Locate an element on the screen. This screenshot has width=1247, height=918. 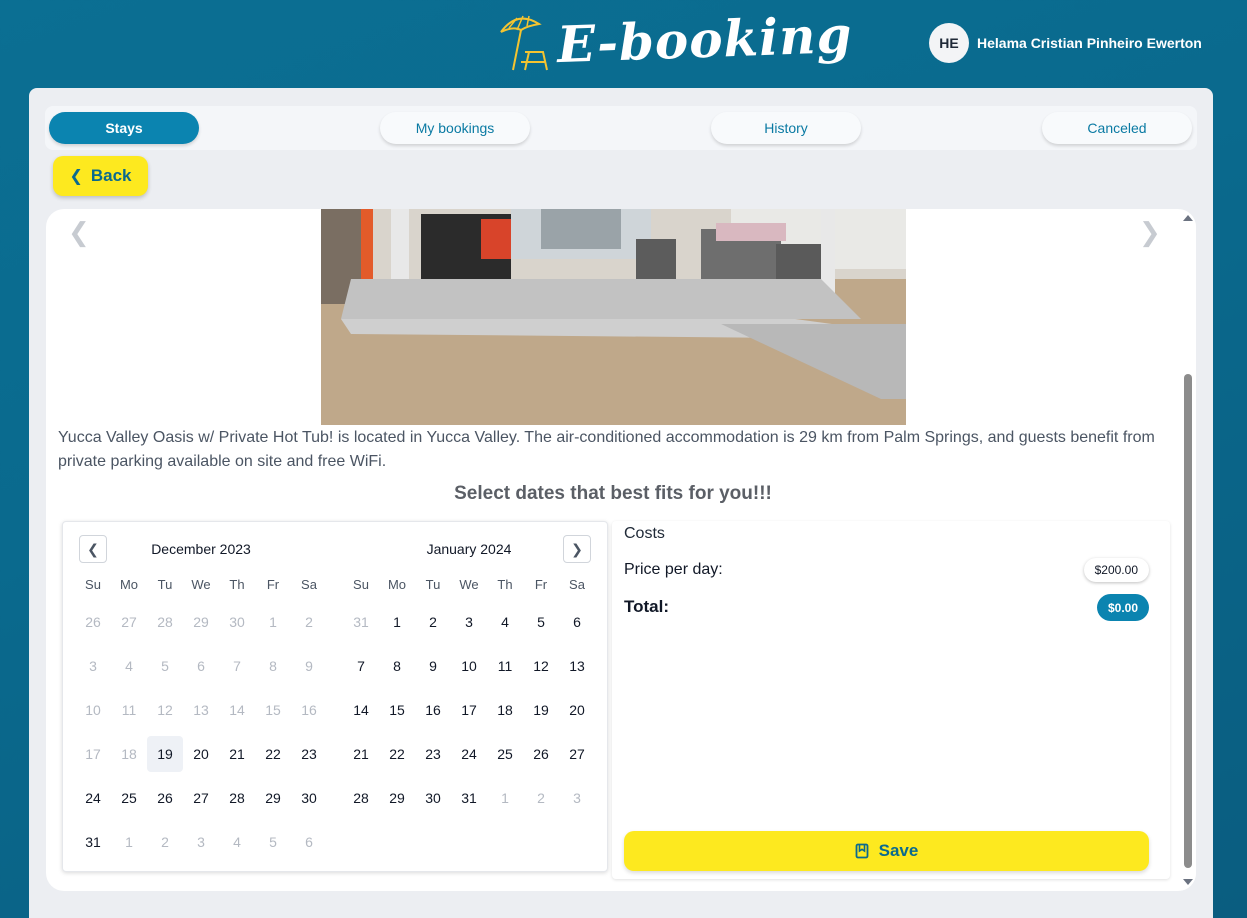
calendar-day: 14 is located at coordinates (361, 710).